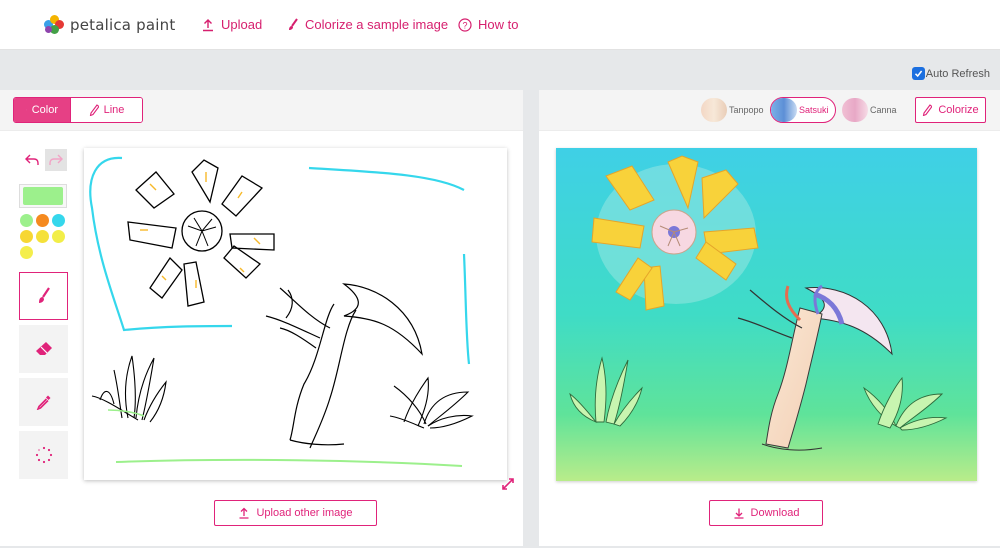 The image size is (1000, 548). I want to click on editor-panel-header: Color Line, so click(261, 110).